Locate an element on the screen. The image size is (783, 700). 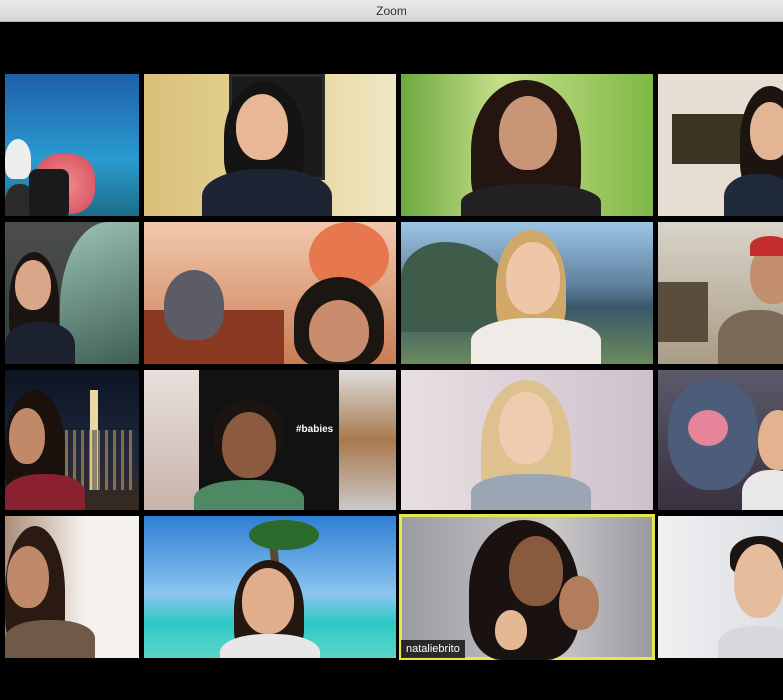
mountain-background is located at coordinates (456, 287).